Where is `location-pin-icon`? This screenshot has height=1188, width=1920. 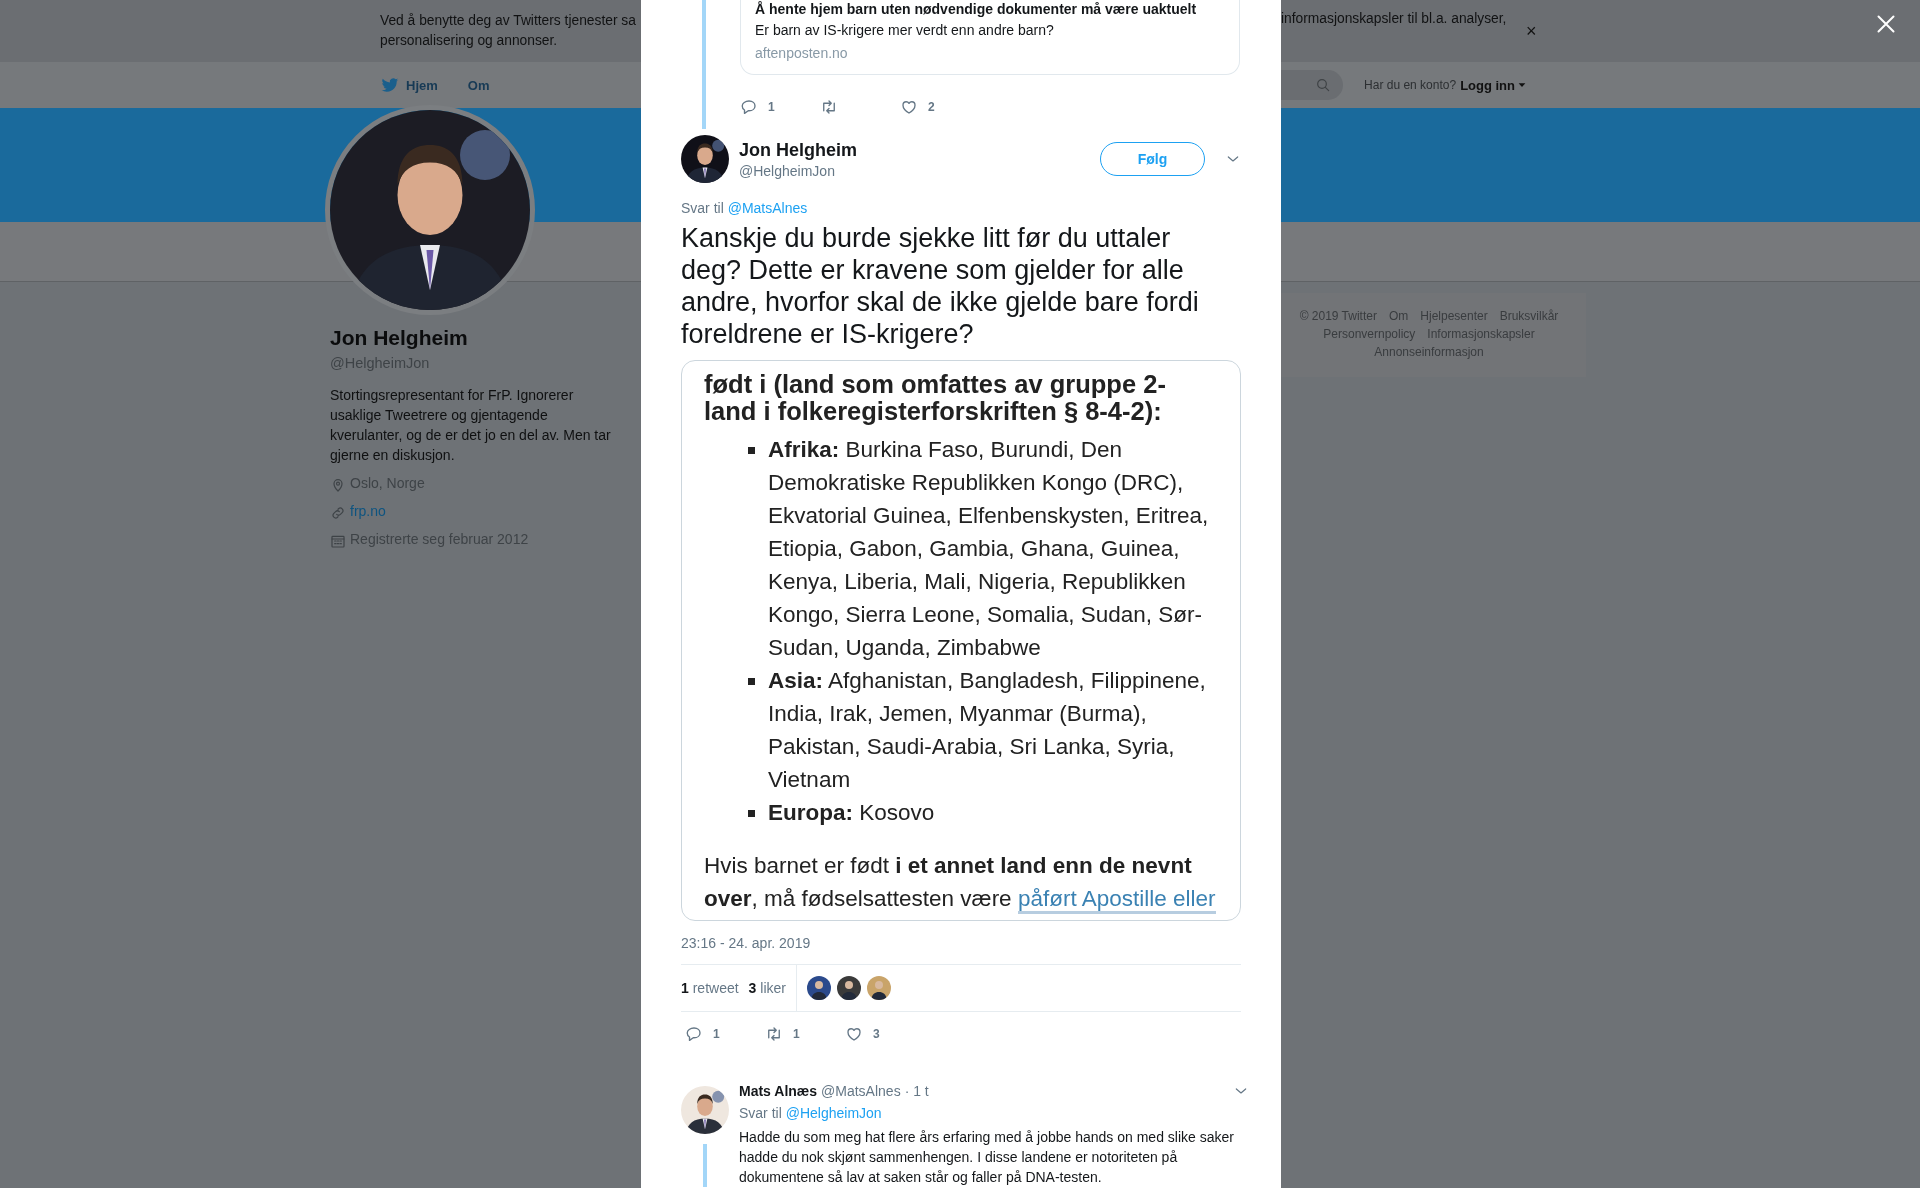
location-pin-icon is located at coordinates (338, 485).